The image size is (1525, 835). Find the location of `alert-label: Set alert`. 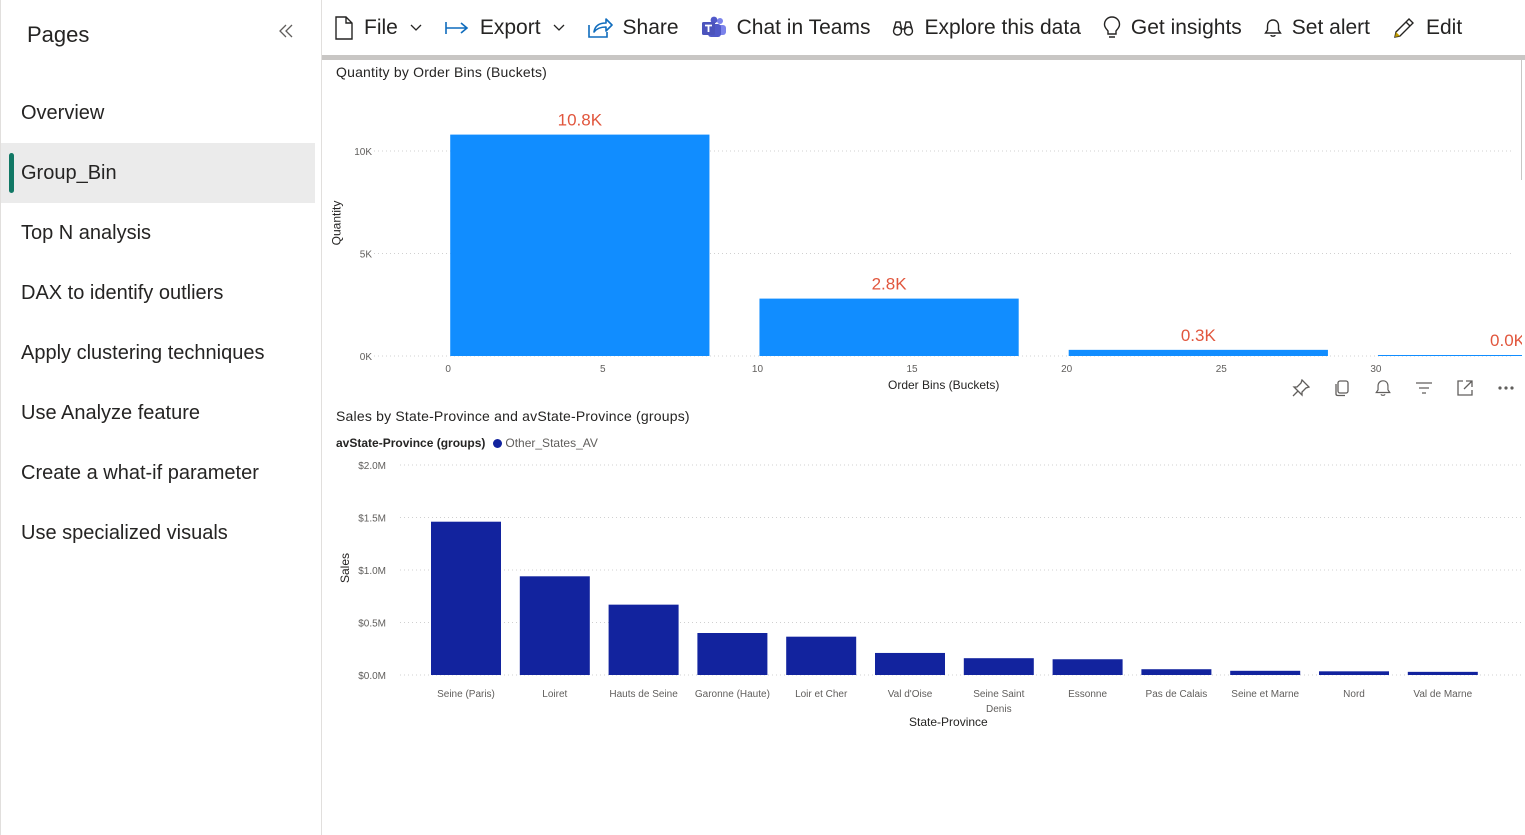

alert-label: Set alert is located at coordinates (1330, 27).